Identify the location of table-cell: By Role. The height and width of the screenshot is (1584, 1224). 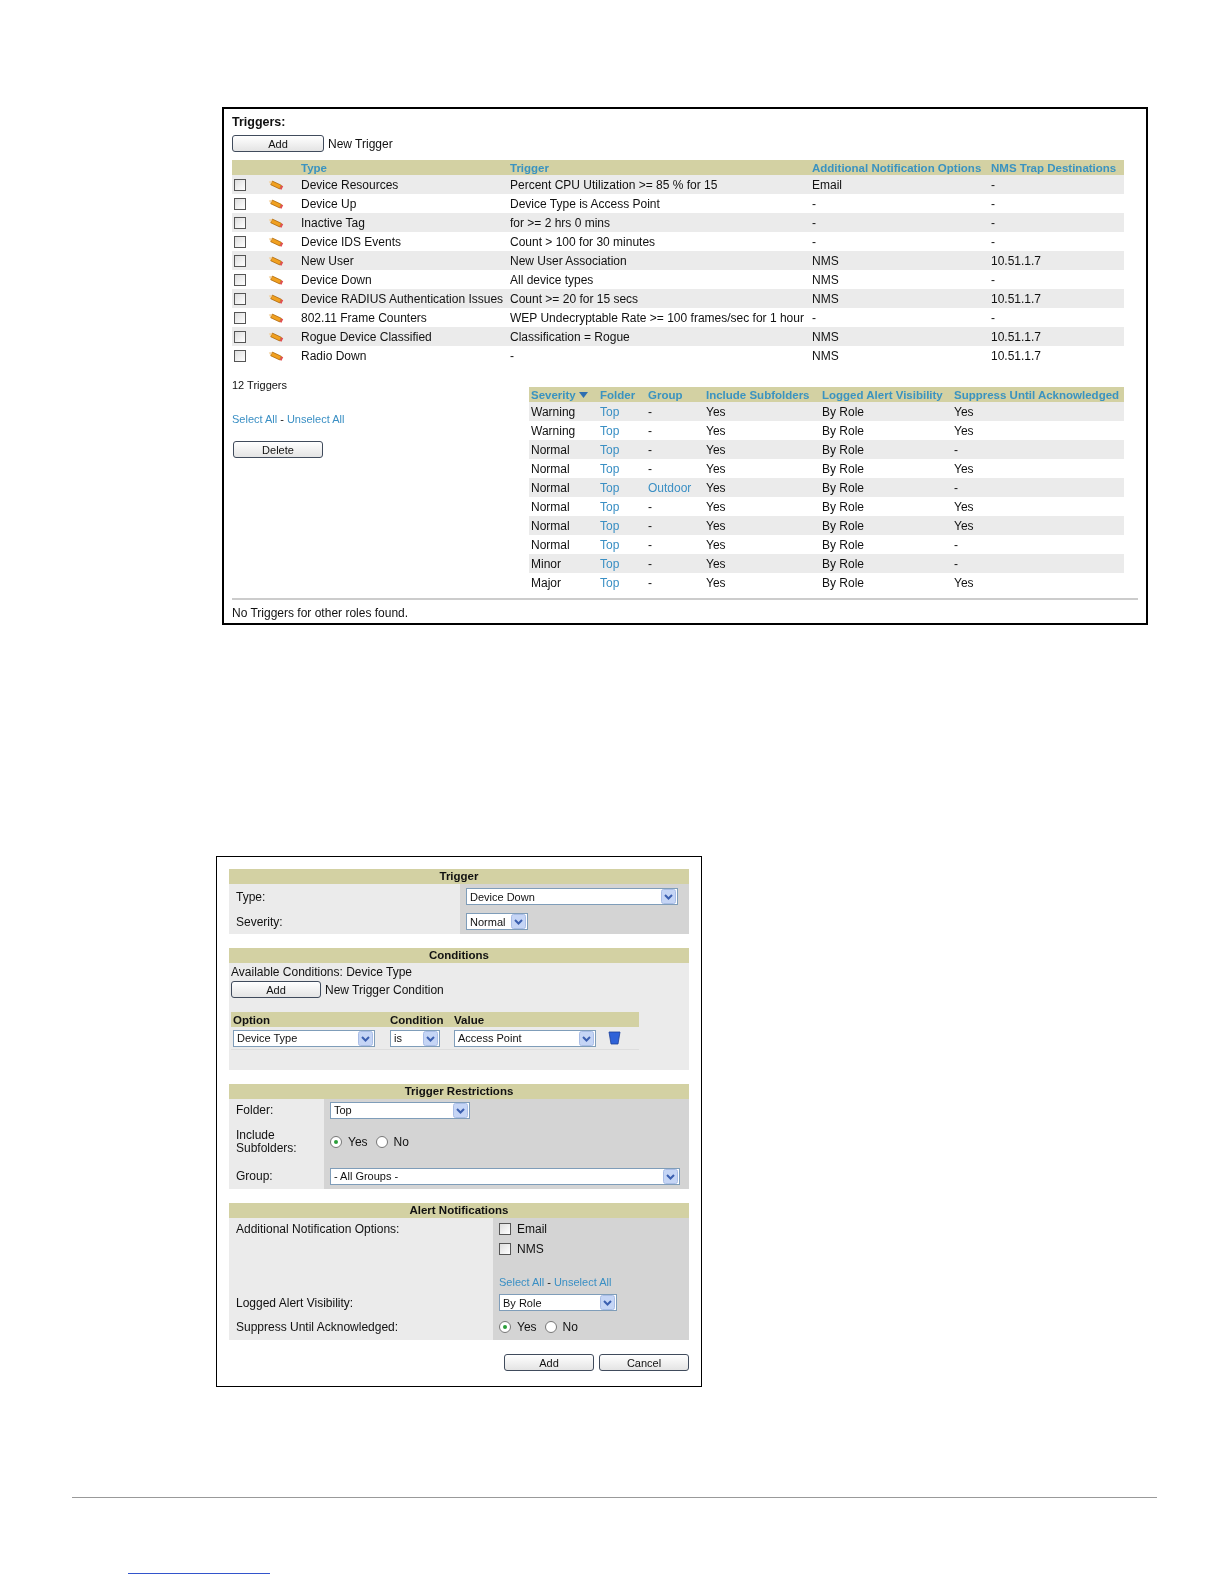
(886, 487).